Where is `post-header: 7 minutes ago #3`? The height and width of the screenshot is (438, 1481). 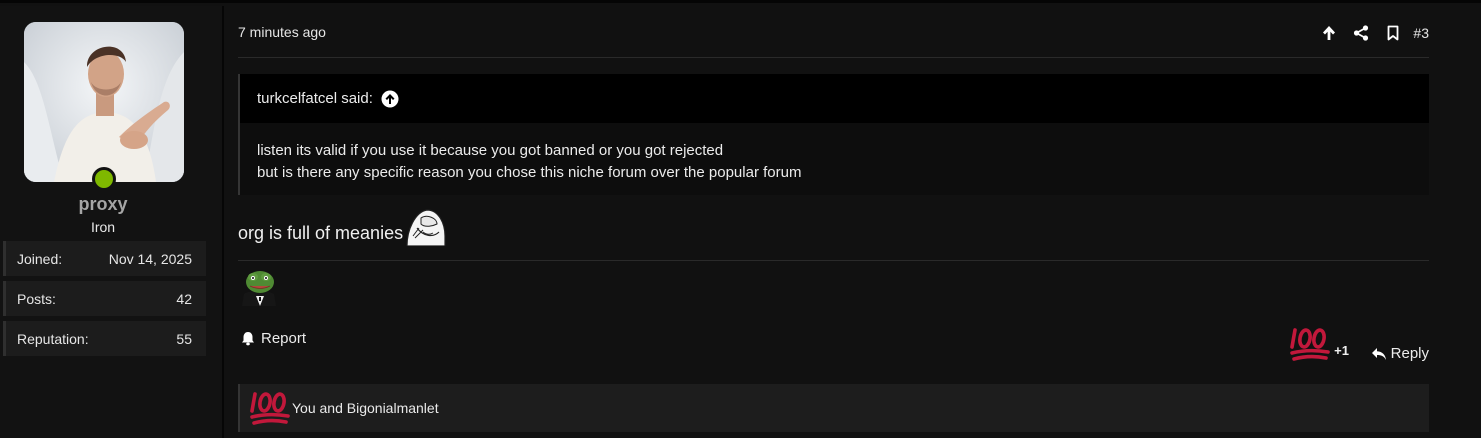 post-header: 7 minutes ago #3 is located at coordinates (833, 32).